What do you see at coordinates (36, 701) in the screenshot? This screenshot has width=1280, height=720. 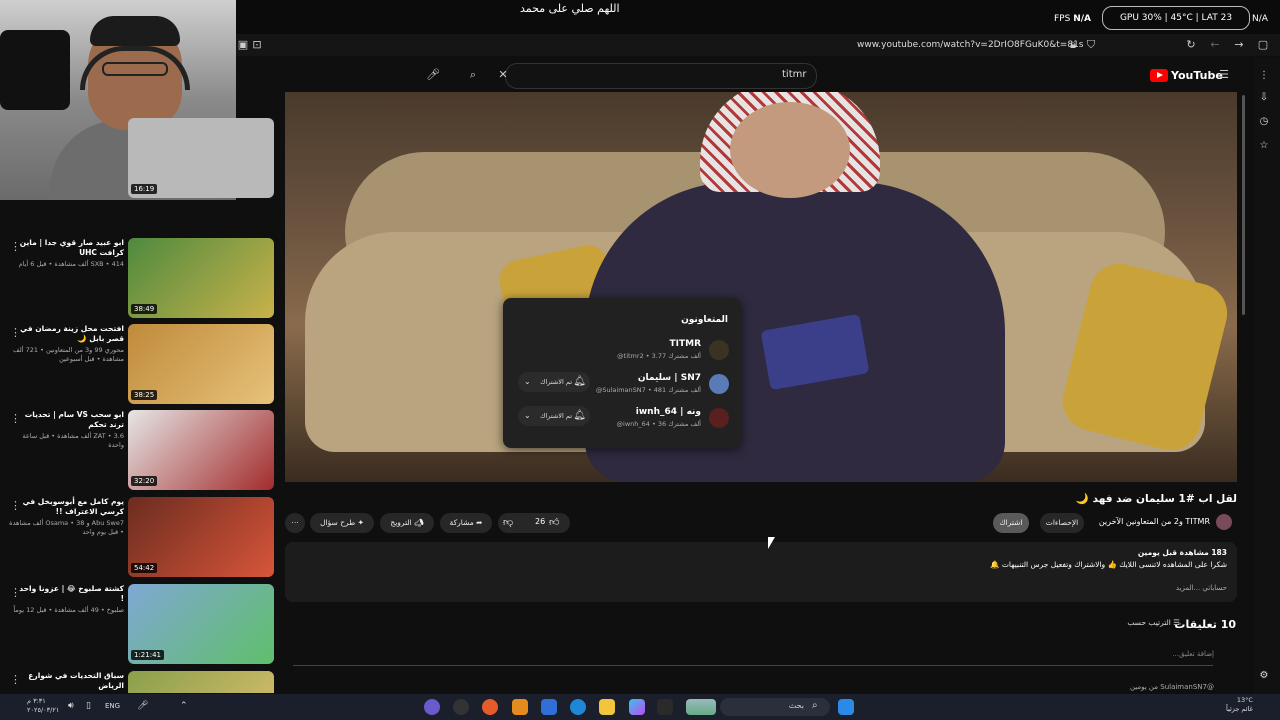 I see `tray-time: ٣:٣١ م` at bounding box center [36, 701].